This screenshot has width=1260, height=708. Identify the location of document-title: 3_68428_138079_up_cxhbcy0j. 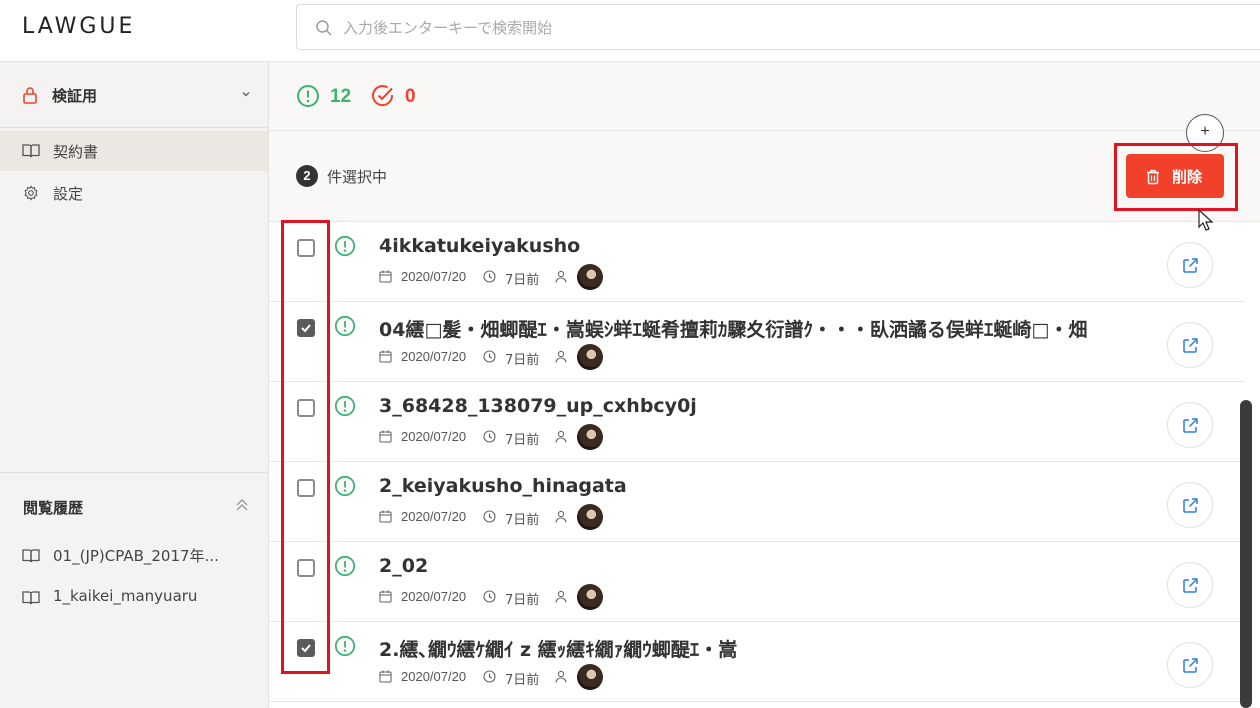
(538, 406).